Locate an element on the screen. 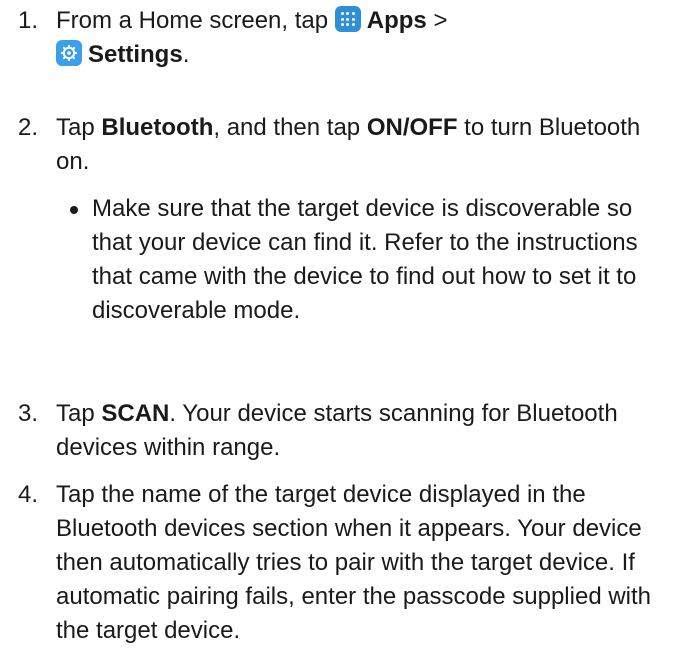 Image resolution: width=686 pixels, height=651 pixels. apps-label: Apps is located at coordinates (396, 20).